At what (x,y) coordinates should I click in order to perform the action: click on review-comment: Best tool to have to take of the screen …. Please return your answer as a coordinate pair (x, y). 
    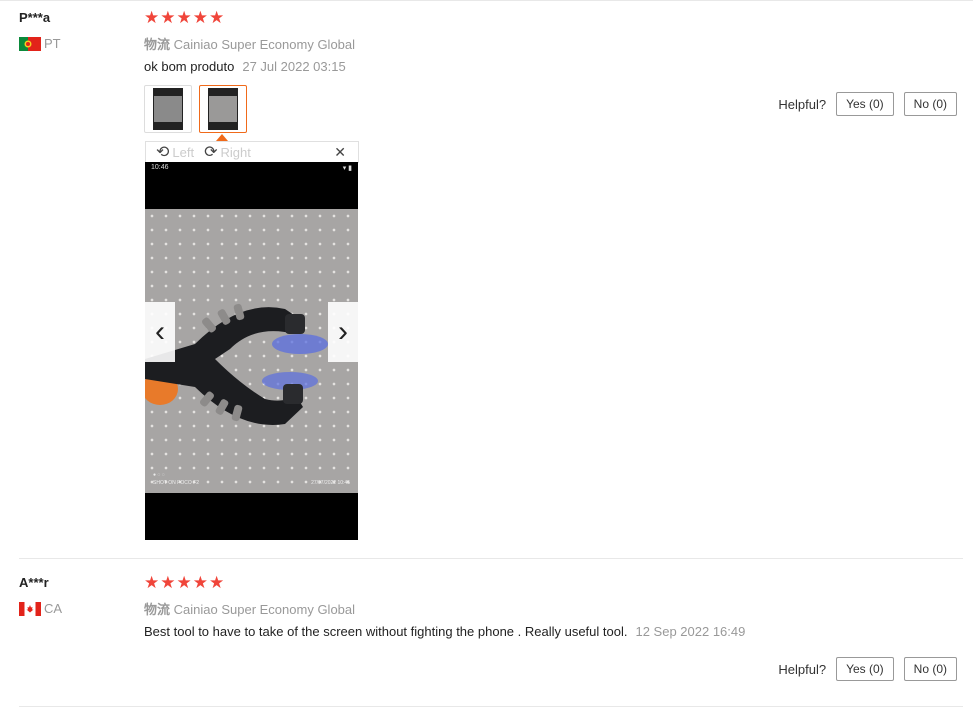
    Looking at the image, I should click on (444, 631).